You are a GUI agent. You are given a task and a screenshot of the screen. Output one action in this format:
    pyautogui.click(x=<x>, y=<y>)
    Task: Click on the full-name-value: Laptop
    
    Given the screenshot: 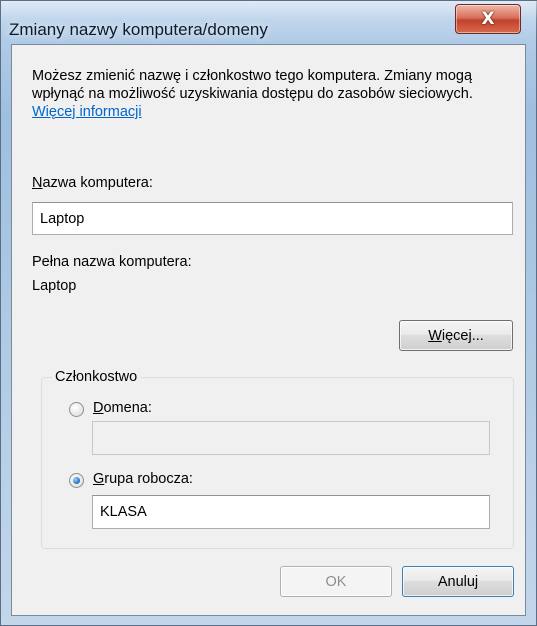 What is the action you would take?
    pyautogui.click(x=54, y=286)
    